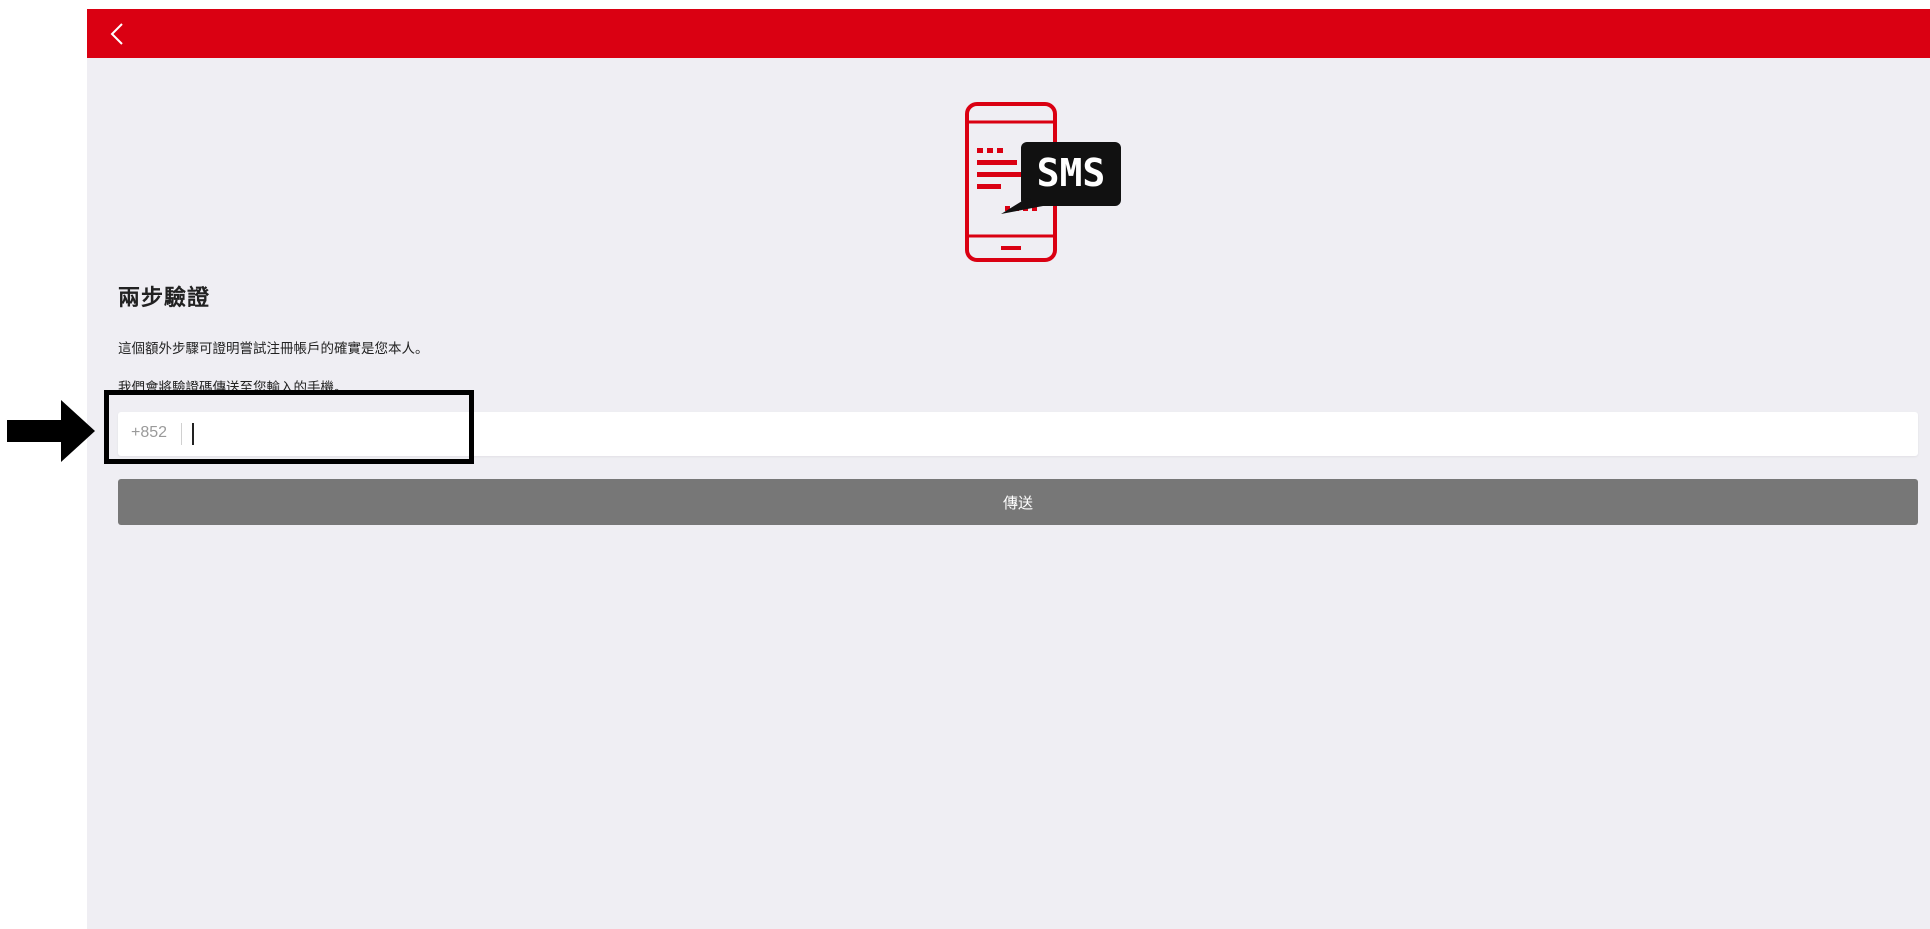  I want to click on send-button: 傳送, so click(1018, 502).